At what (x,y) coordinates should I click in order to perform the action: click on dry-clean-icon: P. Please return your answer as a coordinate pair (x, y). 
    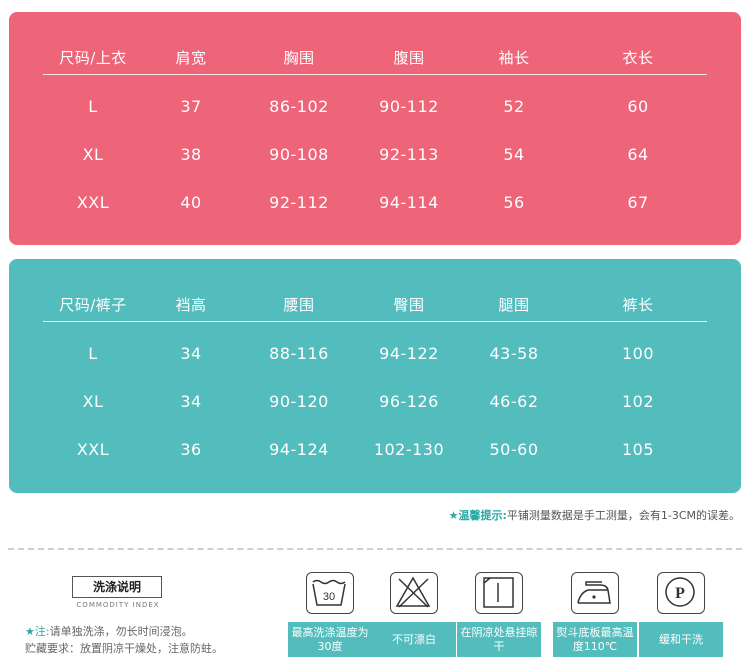
    Looking at the image, I should click on (681, 593).